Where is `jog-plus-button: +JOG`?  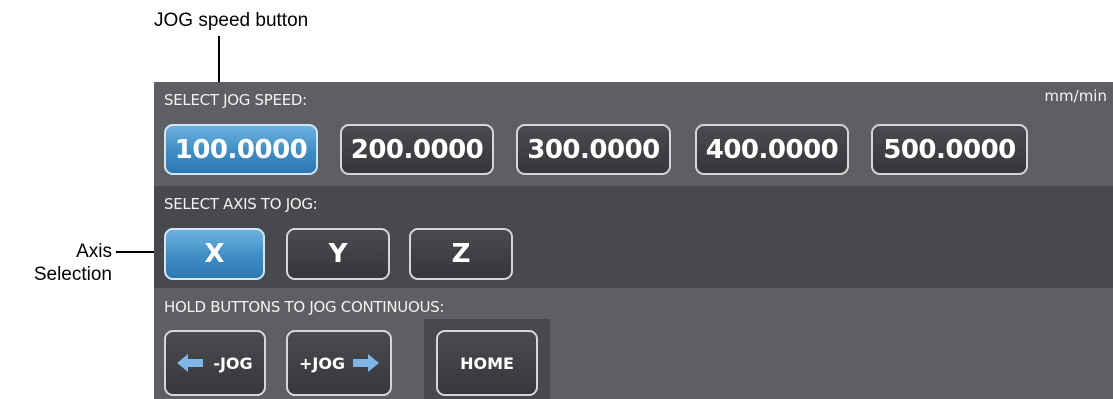 jog-plus-button: +JOG is located at coordinates (339, 363).